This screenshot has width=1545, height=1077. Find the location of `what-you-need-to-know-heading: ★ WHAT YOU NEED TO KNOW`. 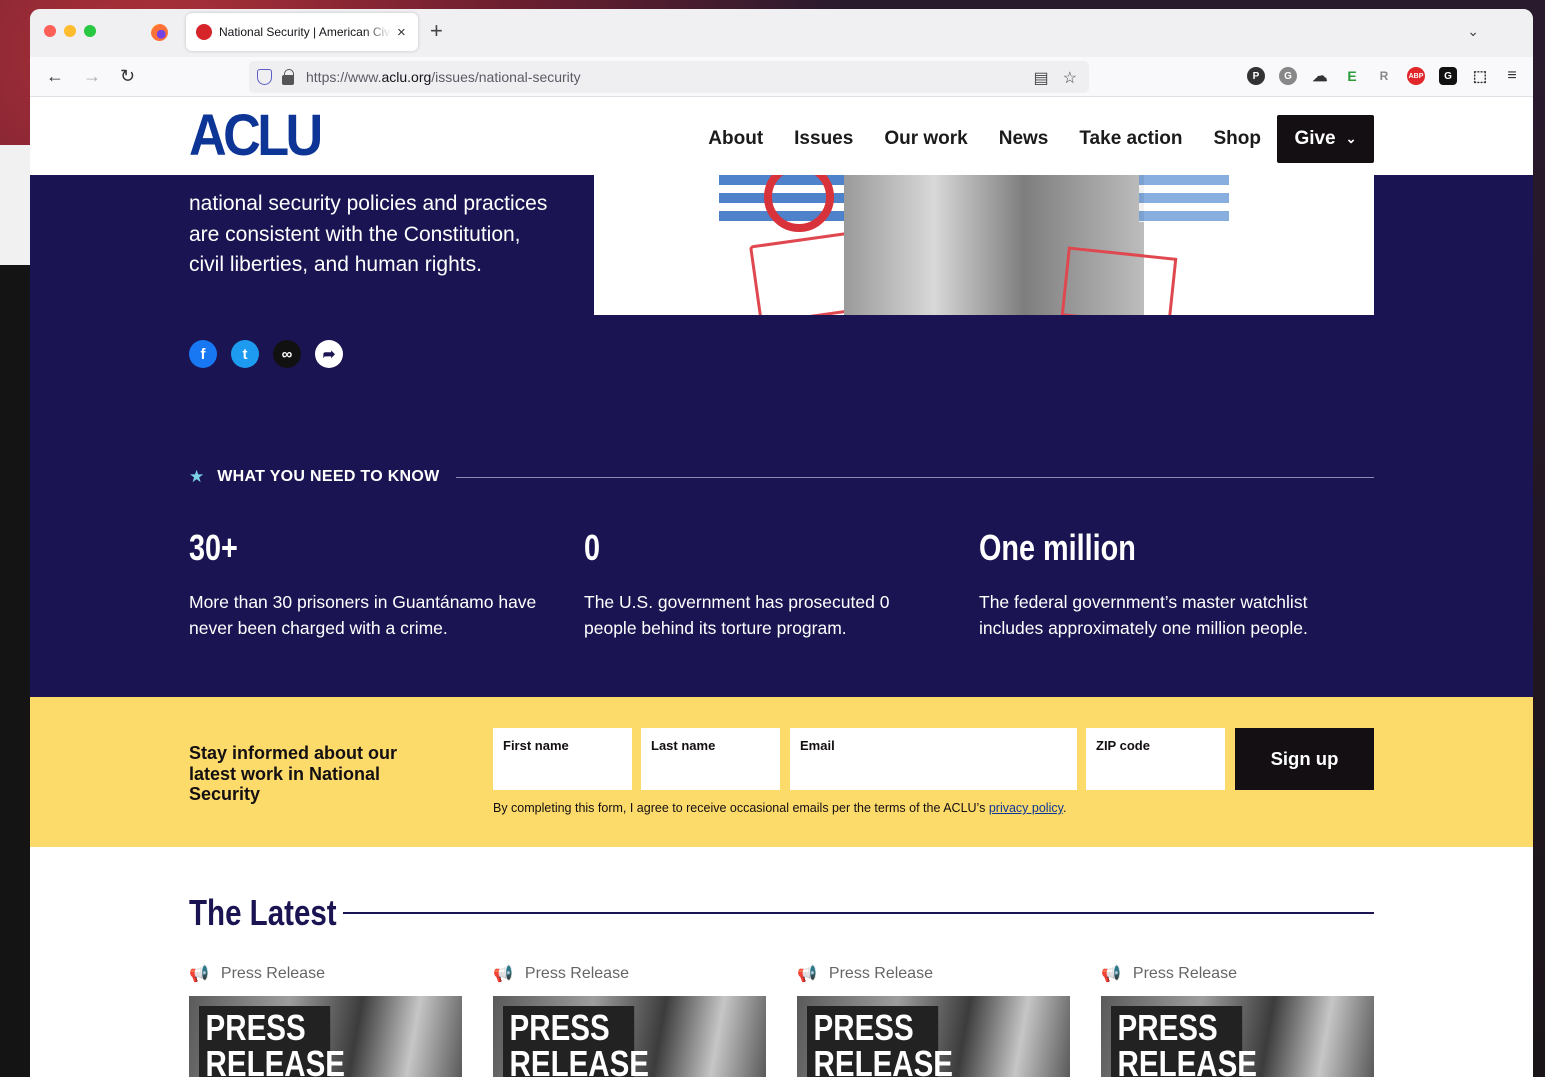

what-you-need-to-know-heading: ★ WHAT YOU NEED TO KNOW is located at coordinates (781, 477).